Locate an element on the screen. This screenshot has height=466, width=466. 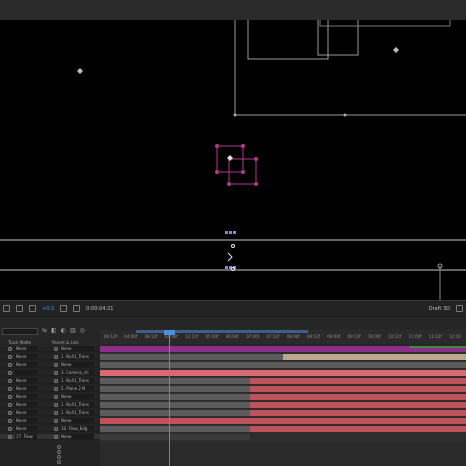
fast-preview-button is located at coordinates (459, 309).